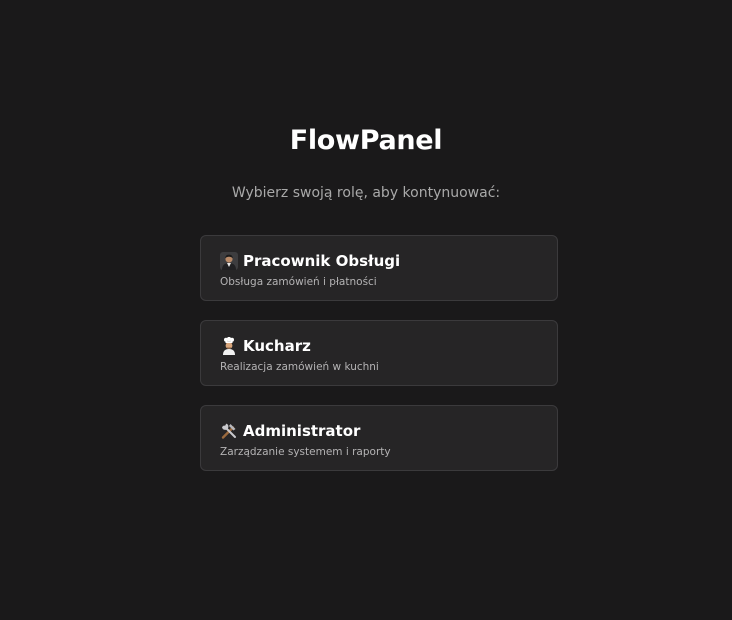 The width and height of the screenshot is (732, 620). I want to click on page-title: FlowPanel, so click(366, 140).